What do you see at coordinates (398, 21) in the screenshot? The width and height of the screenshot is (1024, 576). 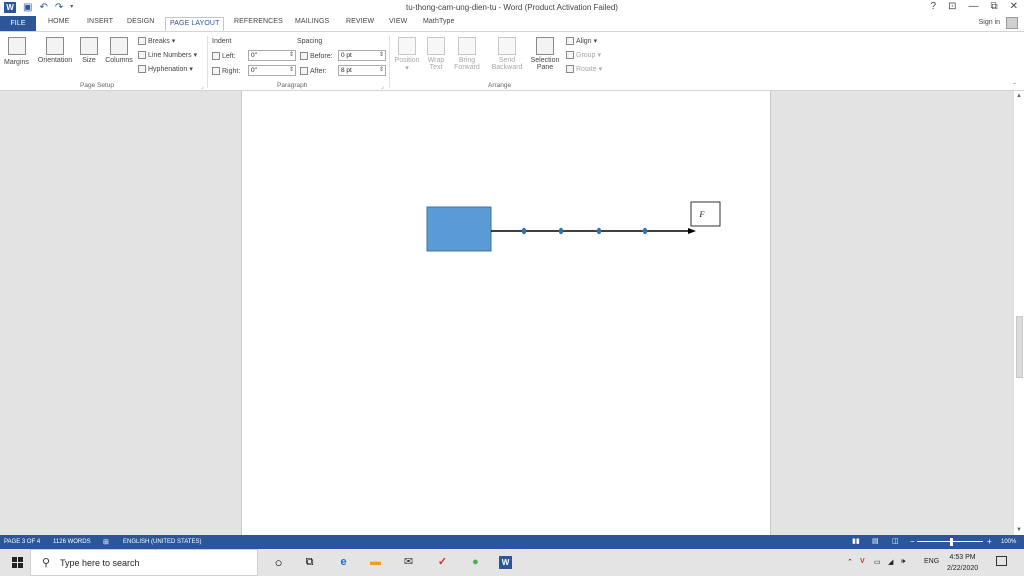 I see `tab-view: VIEW` at bounding box center [398, 21].